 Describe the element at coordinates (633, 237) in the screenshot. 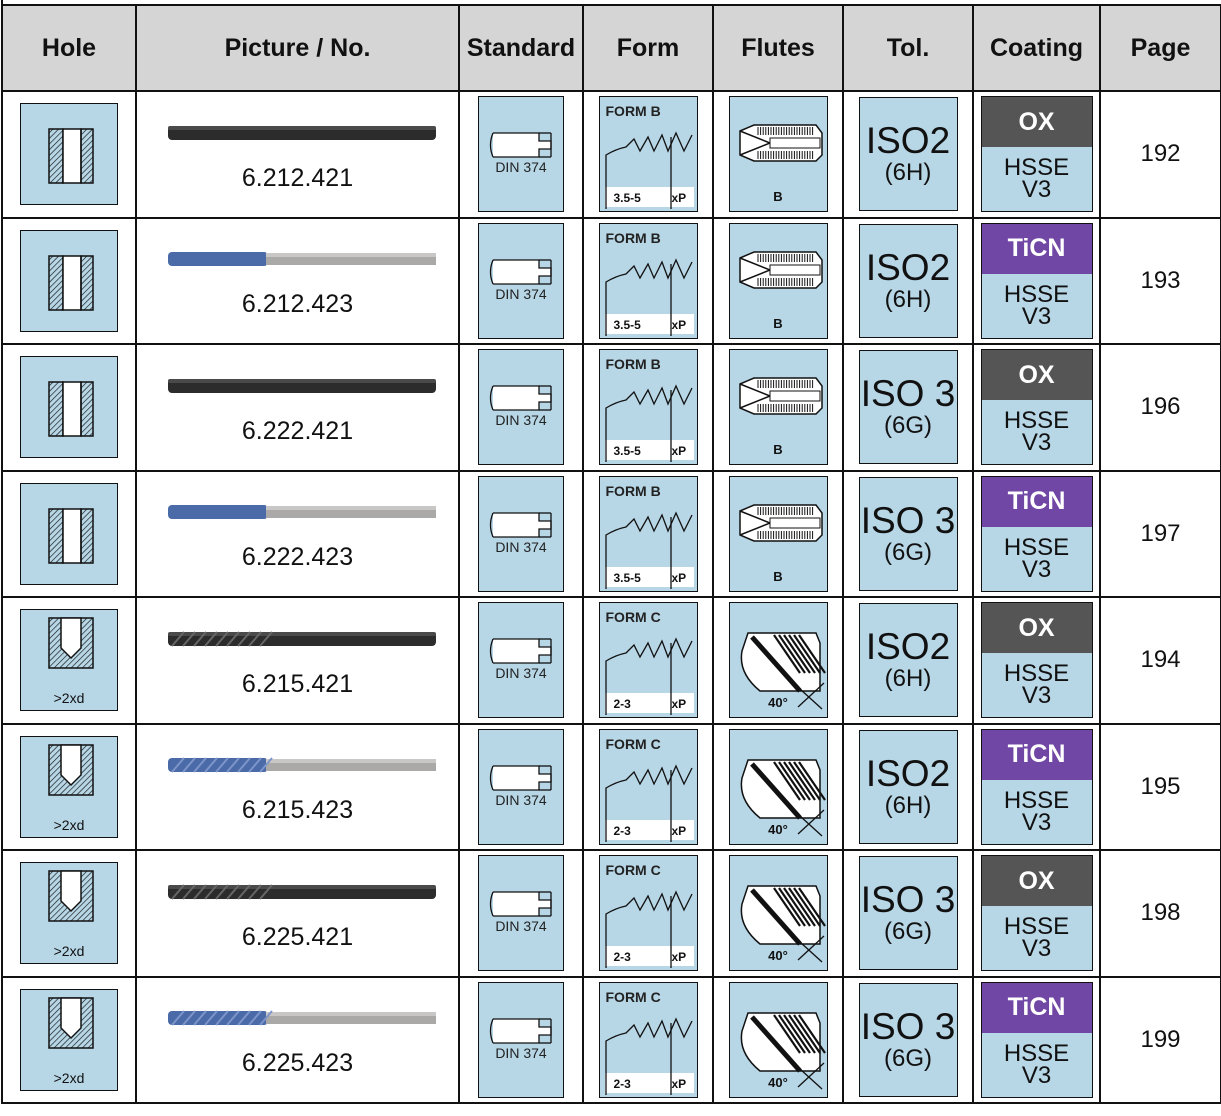

I see `form-title: FORM B` at that location.